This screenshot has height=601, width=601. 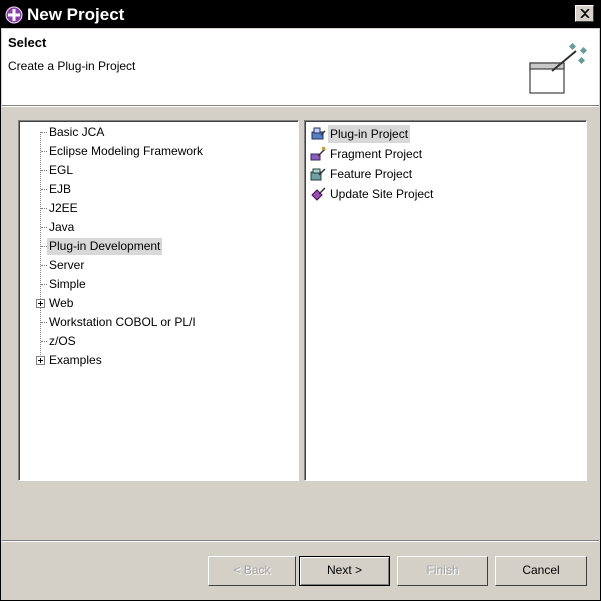 I want to click on close-icon, so click(x=585, y=13).